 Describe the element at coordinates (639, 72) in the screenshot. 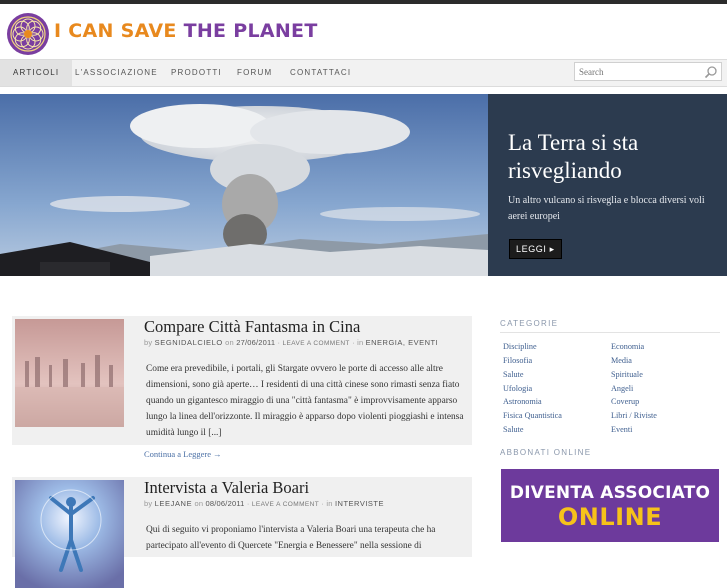

I see `search-input` at that location.